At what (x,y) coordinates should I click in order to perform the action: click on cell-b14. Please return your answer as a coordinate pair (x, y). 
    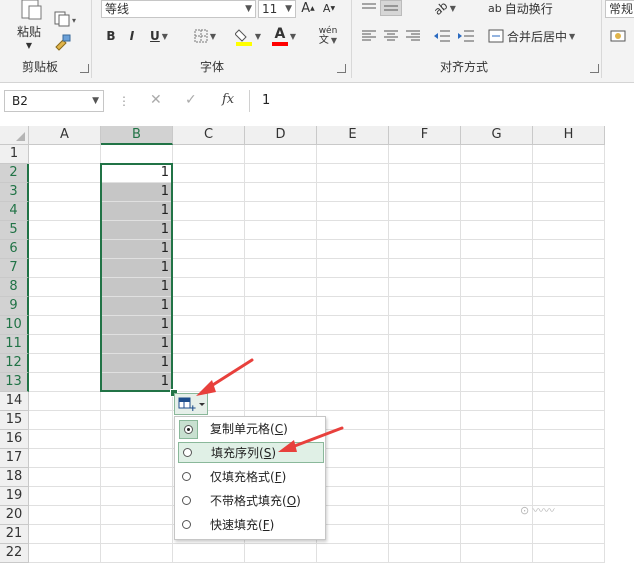
    Looking at the image, I should click on (137, 401).